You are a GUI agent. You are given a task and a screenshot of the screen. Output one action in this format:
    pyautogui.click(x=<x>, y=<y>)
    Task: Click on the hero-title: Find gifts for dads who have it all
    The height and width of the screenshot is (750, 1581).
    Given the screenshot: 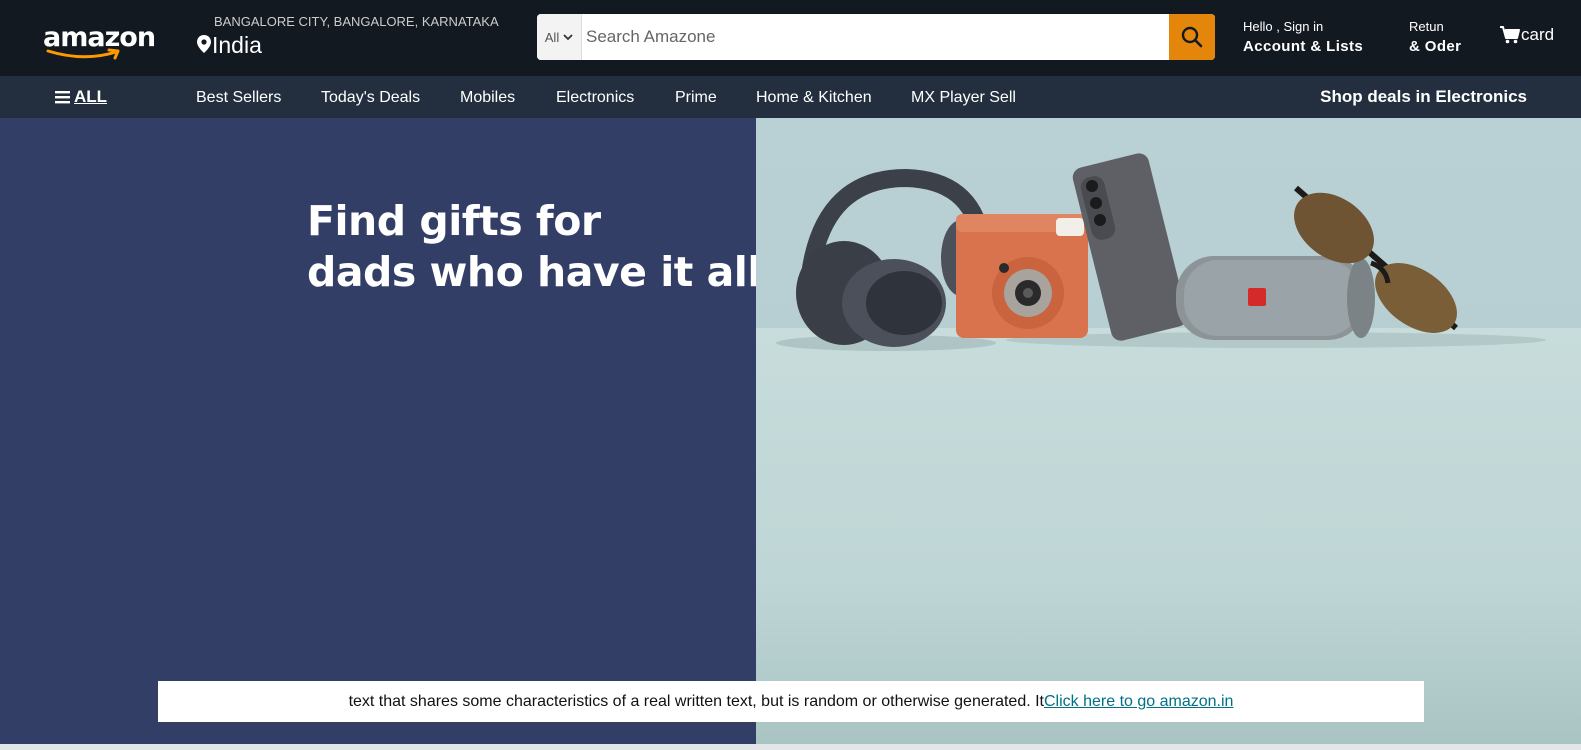 What is the action you would take?
    pyautogui.click(x=534, y=247)
    